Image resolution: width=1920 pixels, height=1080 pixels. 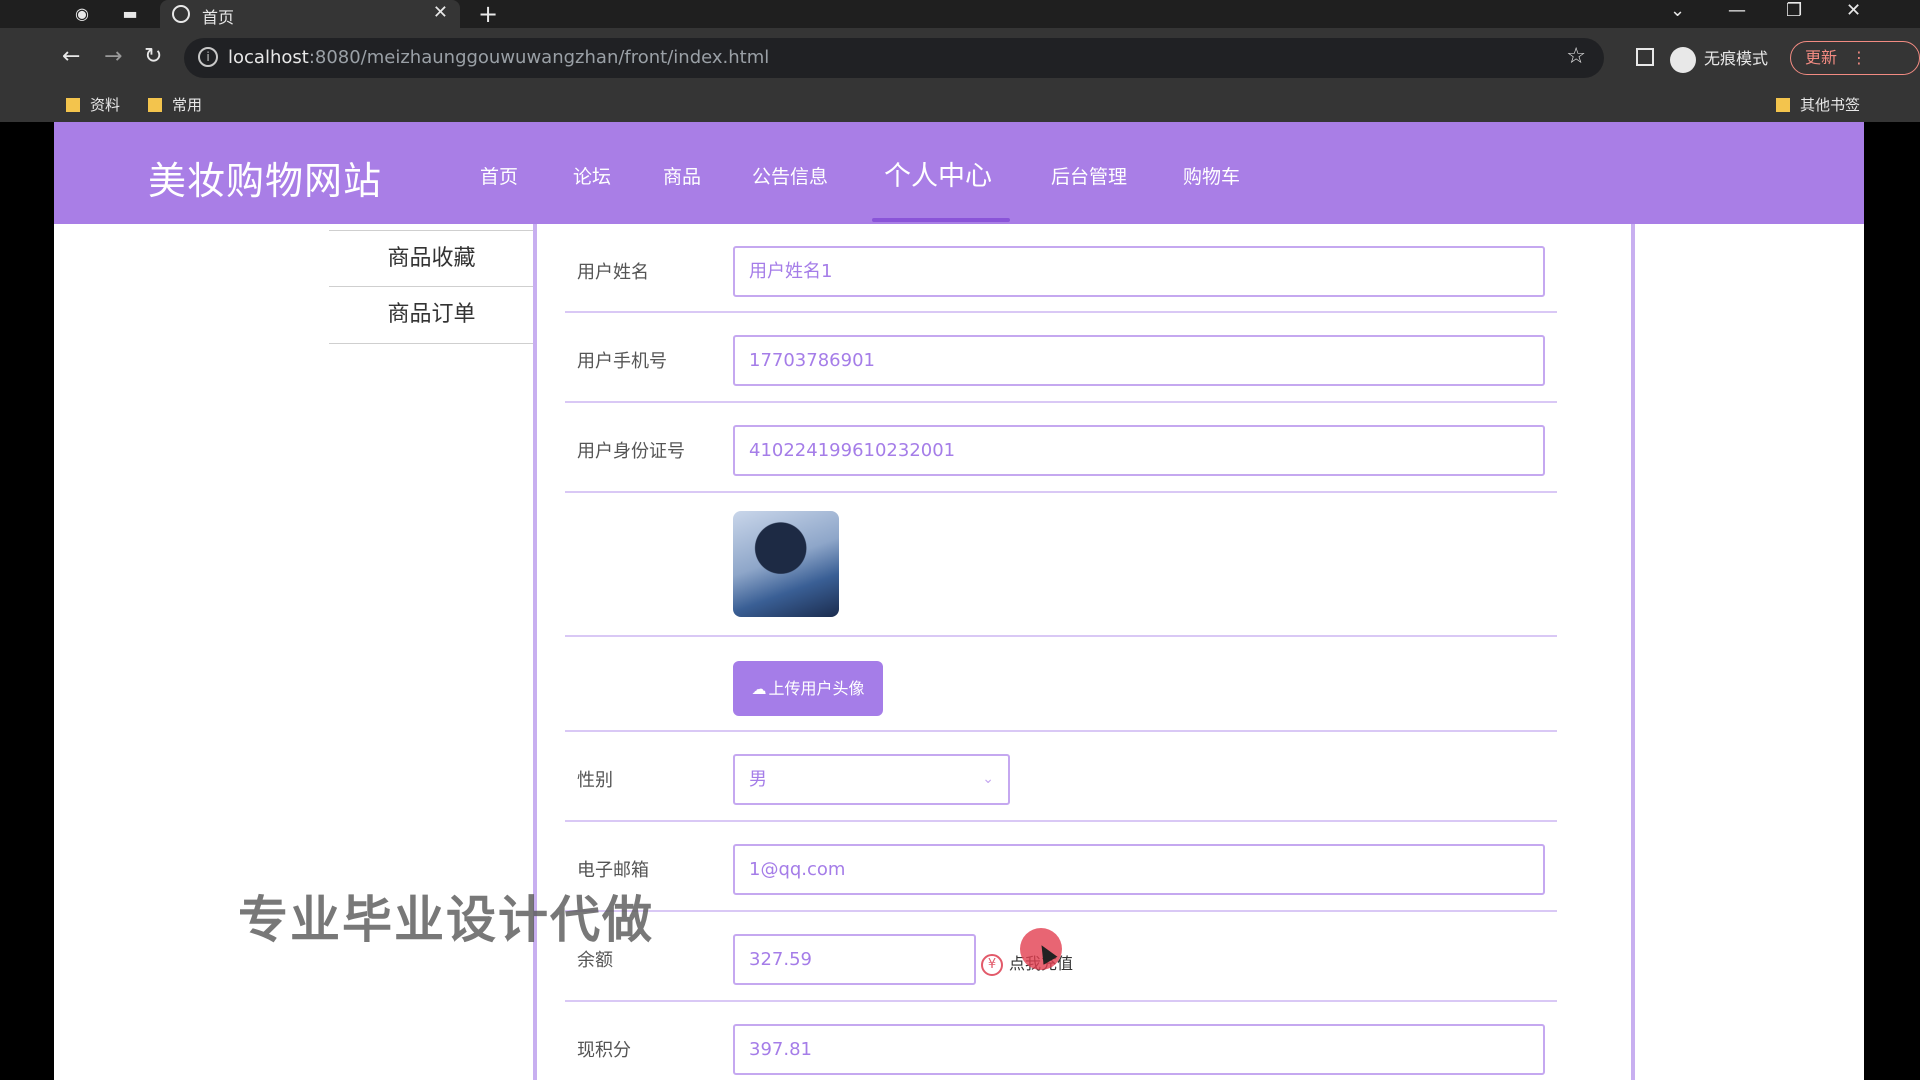 What do you see at coordinates (208, 57) in the screenshot?
I see `site-info-icon: i` at bounding box center [208, 57].